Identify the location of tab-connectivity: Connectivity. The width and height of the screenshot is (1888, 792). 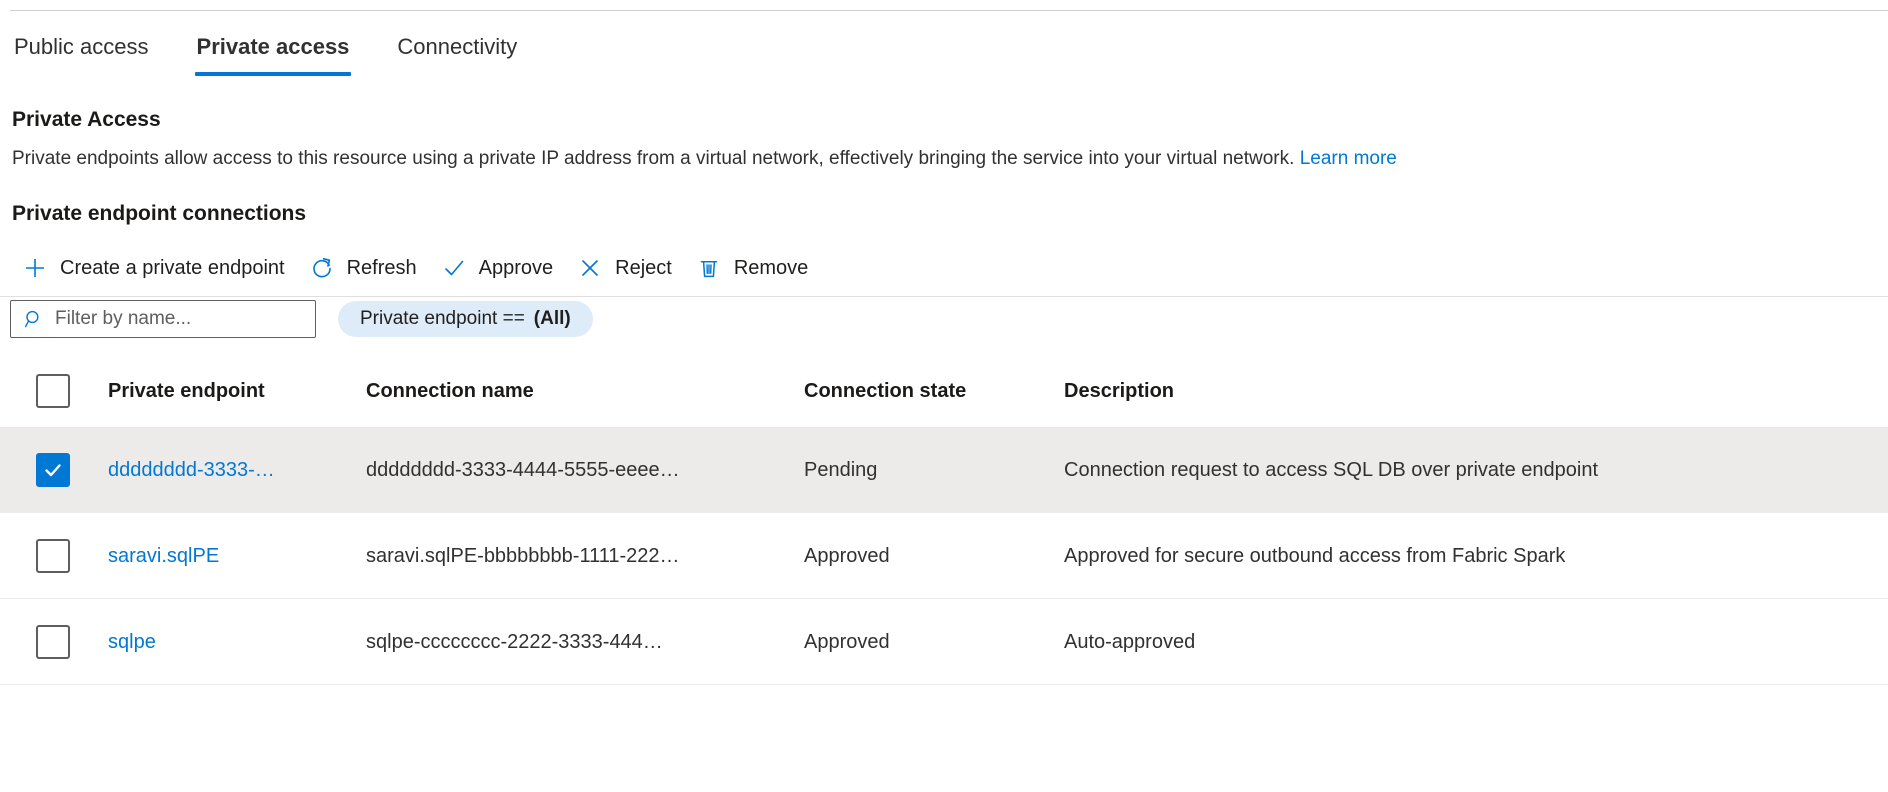
(457, 52).